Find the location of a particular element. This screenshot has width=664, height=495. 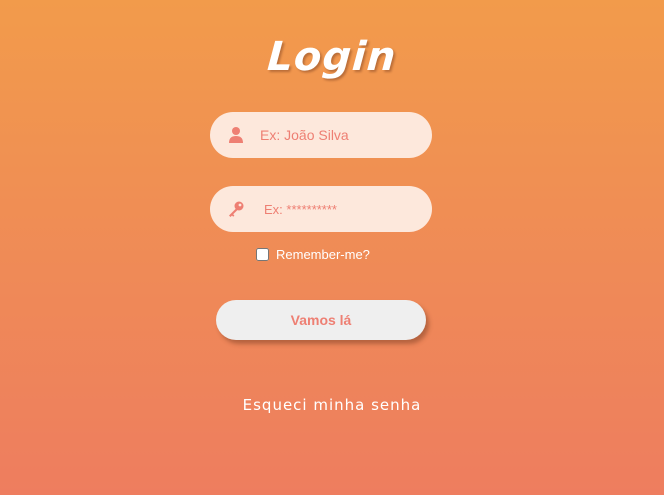

username-field is located at coordinates (321, 135).